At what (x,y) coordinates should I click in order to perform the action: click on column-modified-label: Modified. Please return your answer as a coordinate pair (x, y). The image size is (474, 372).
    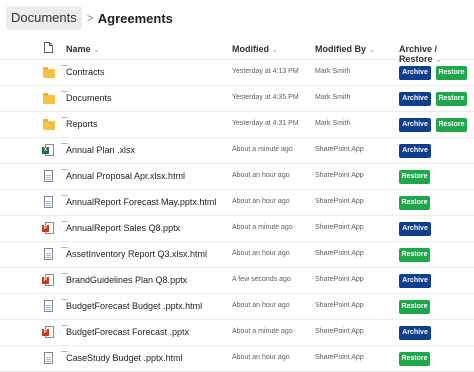
    Looking at the image, I should click on (250, 49).